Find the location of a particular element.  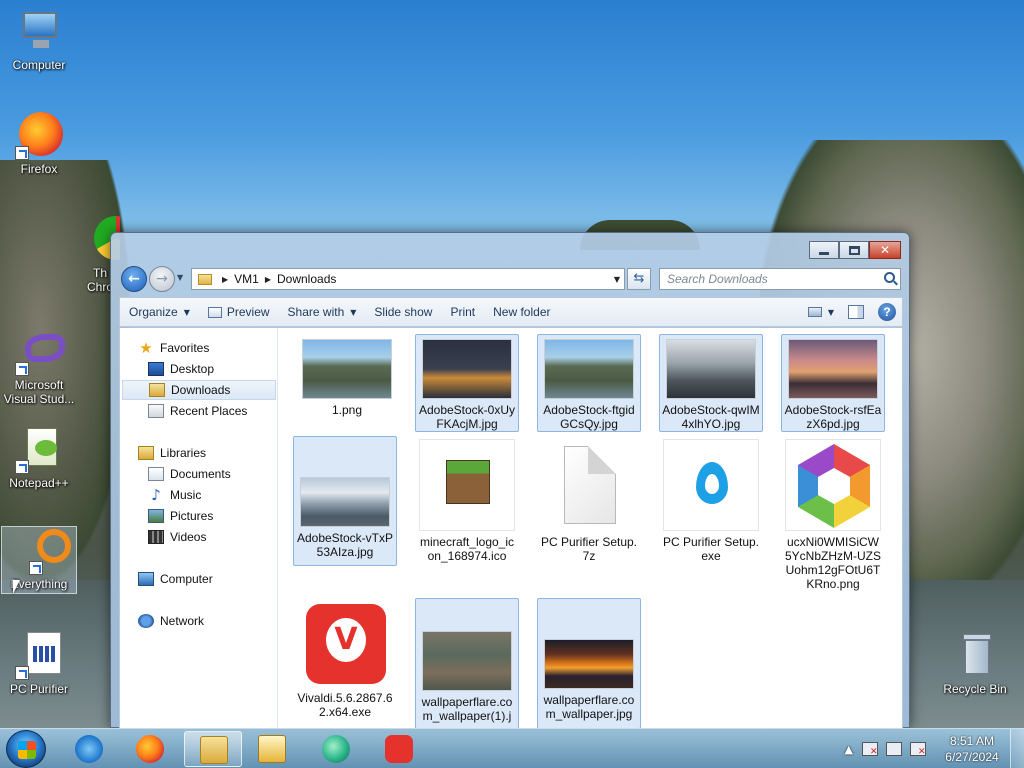

taskbar-media-player is located at coordinates (272, 749).